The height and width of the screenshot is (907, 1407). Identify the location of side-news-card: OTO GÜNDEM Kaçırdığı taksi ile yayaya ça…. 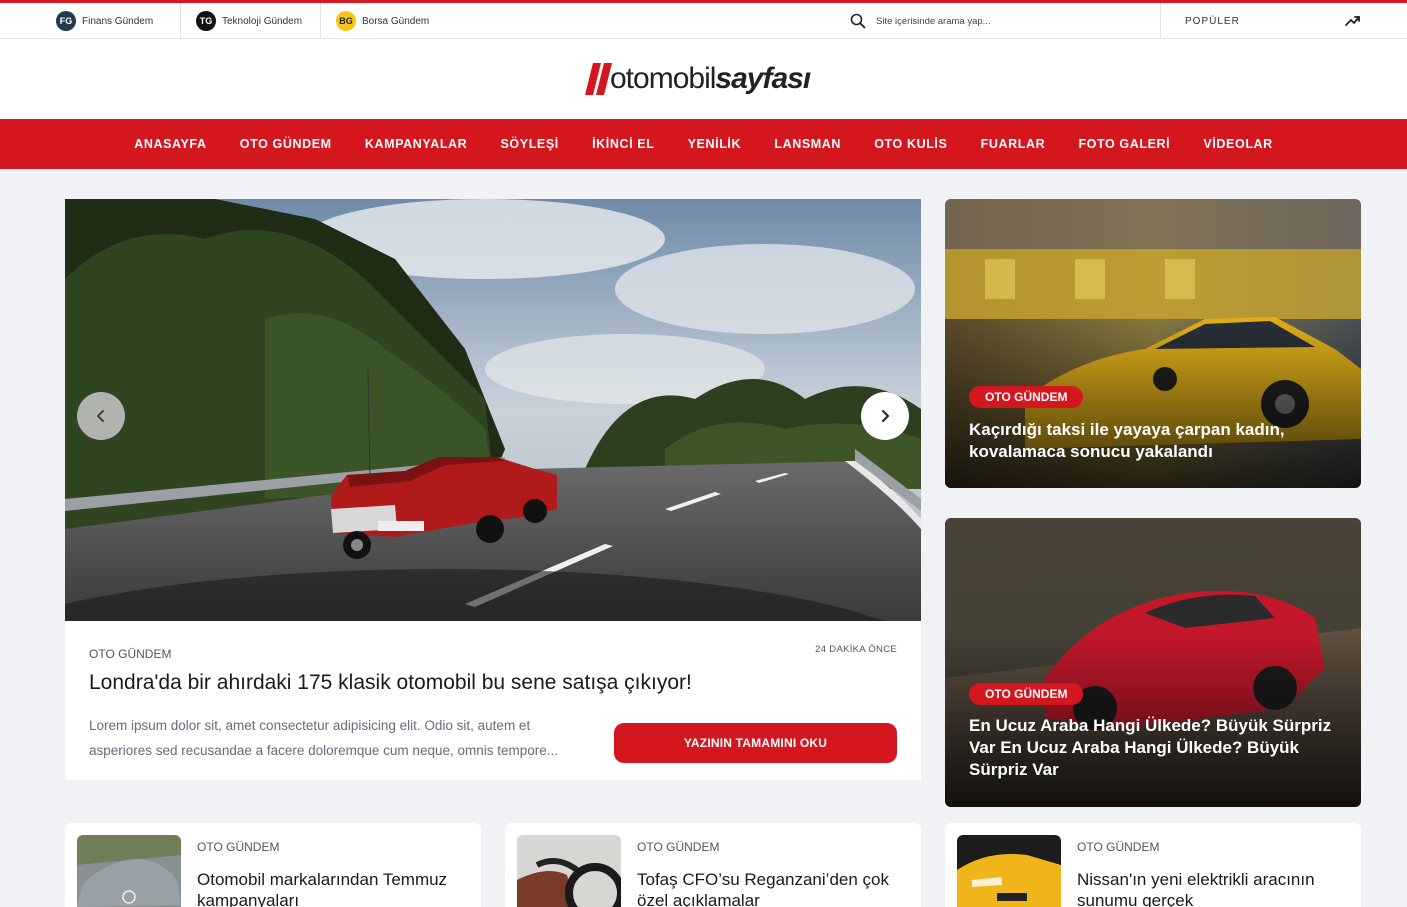
(1153, 343).